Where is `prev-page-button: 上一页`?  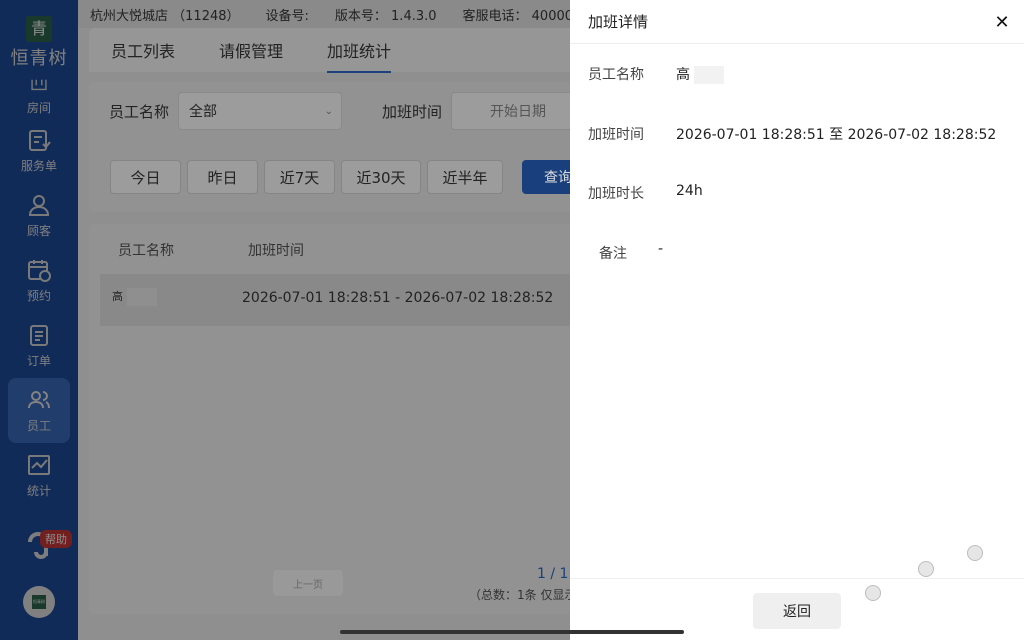
prev-page-button: 上一页 is located at coordinates (308, 583).